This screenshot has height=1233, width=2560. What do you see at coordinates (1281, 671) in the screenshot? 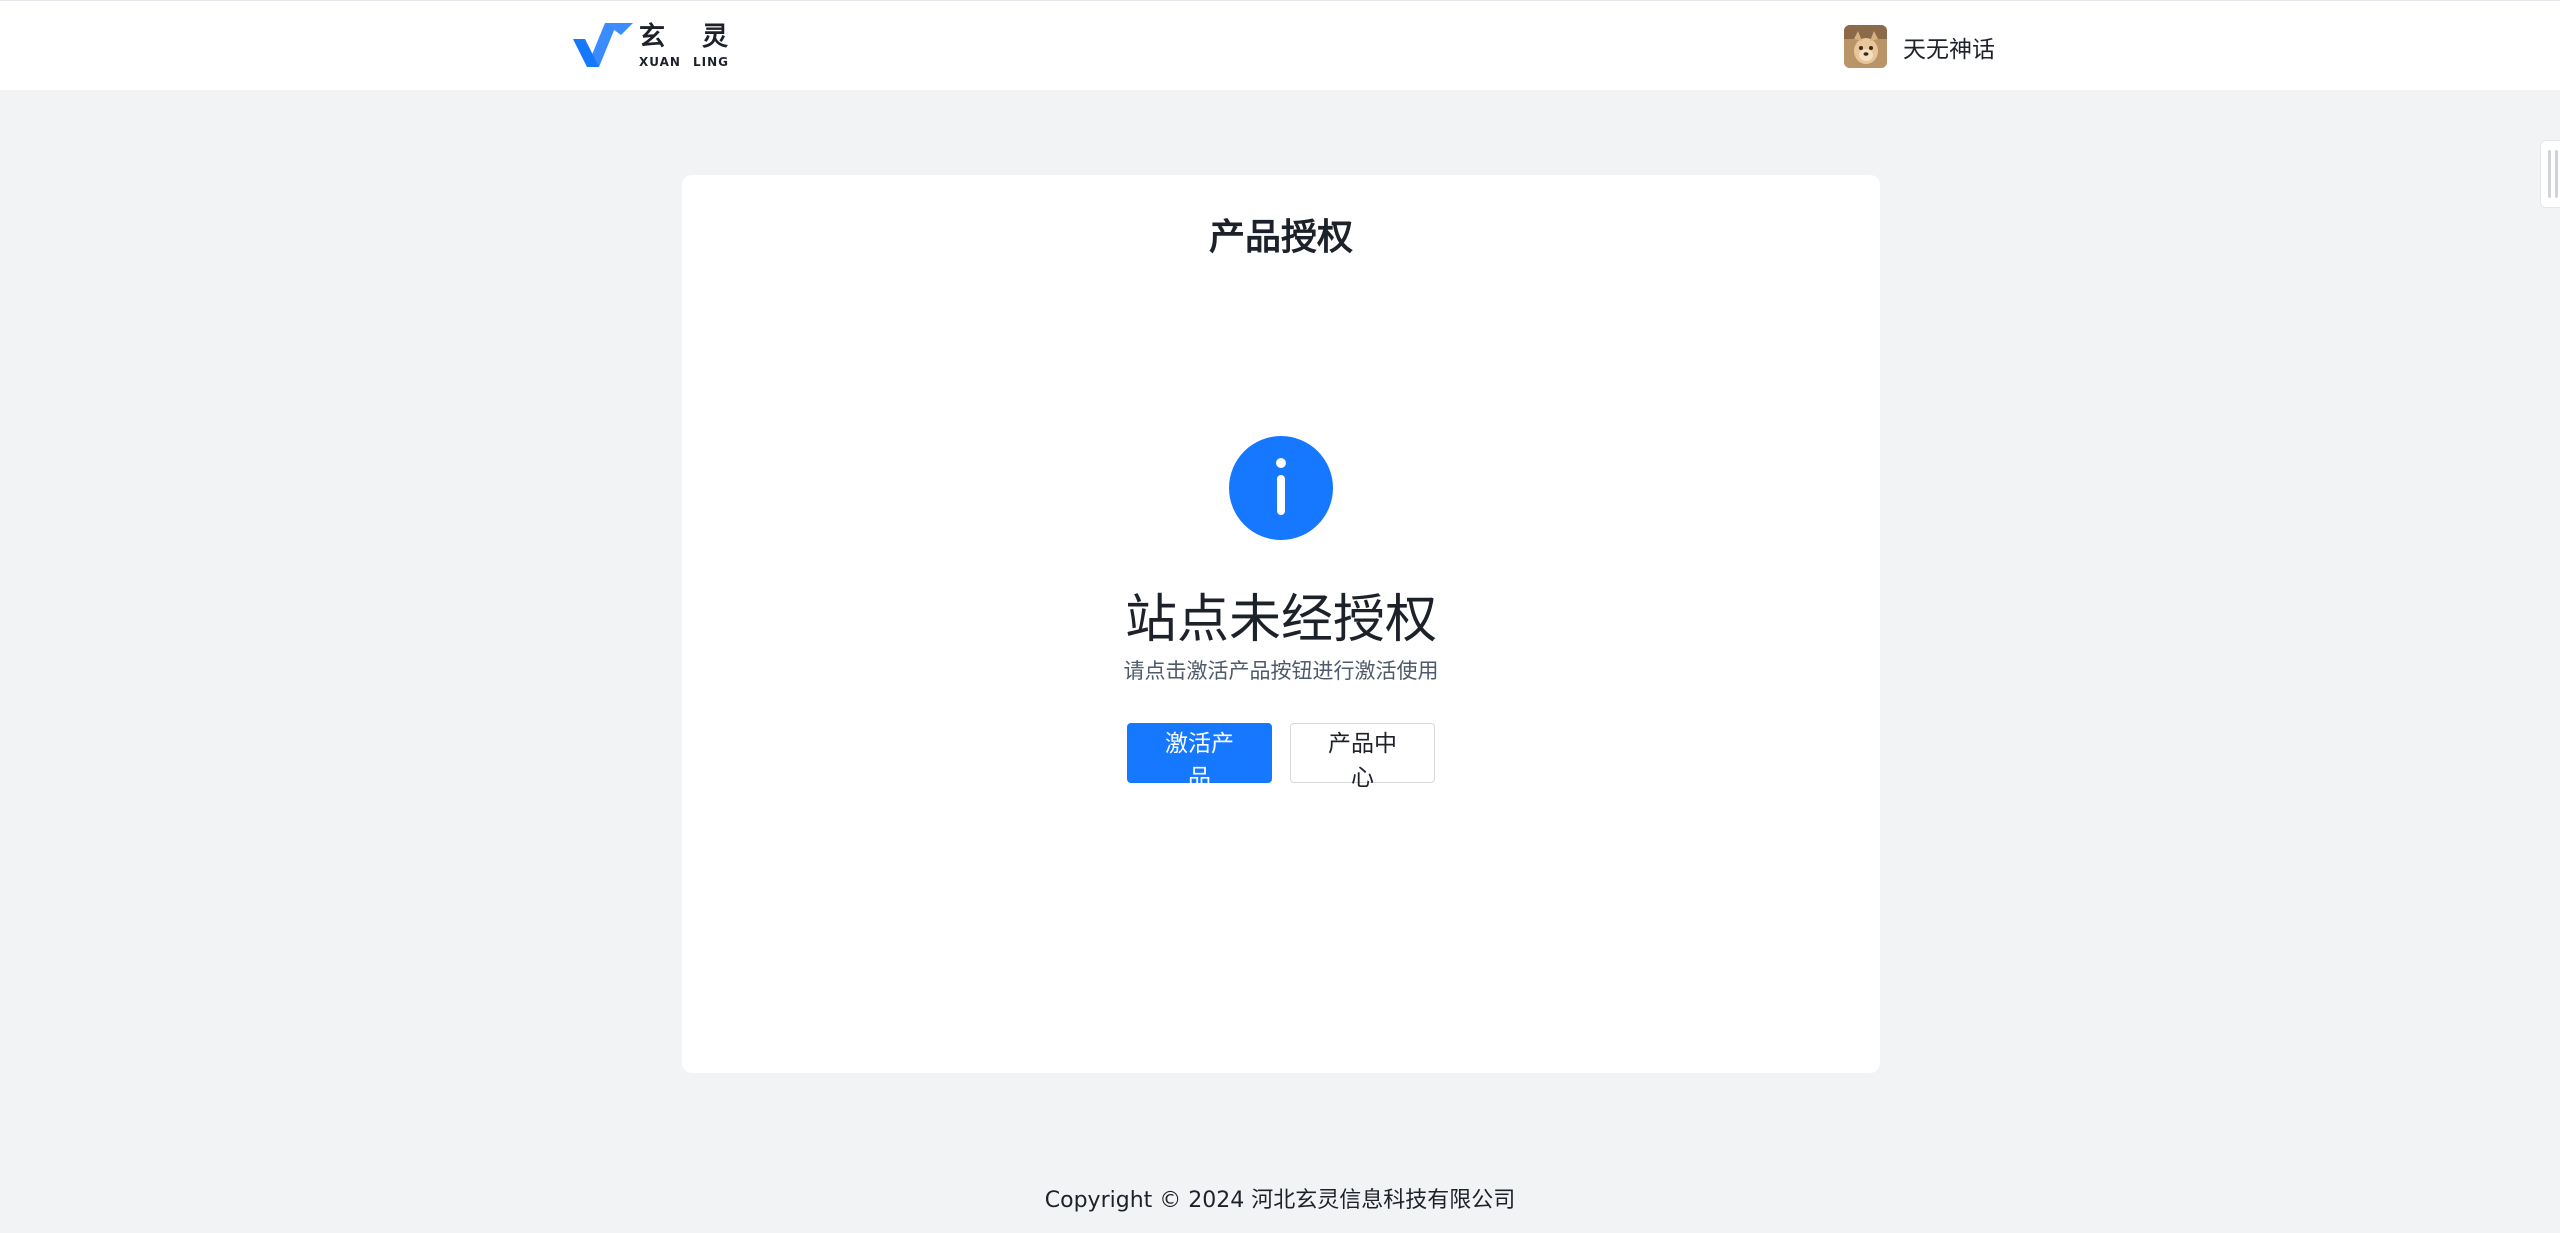
I see `status-subtitle: 请点击激活产品按钮进行激活使用` at bounding box center [1281, 671].